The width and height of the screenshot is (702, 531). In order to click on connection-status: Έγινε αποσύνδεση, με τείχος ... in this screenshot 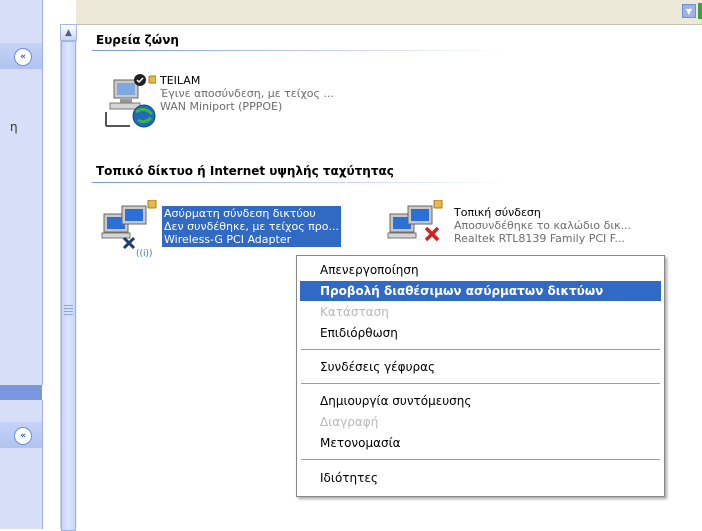, I will do `click(247, 93)`.